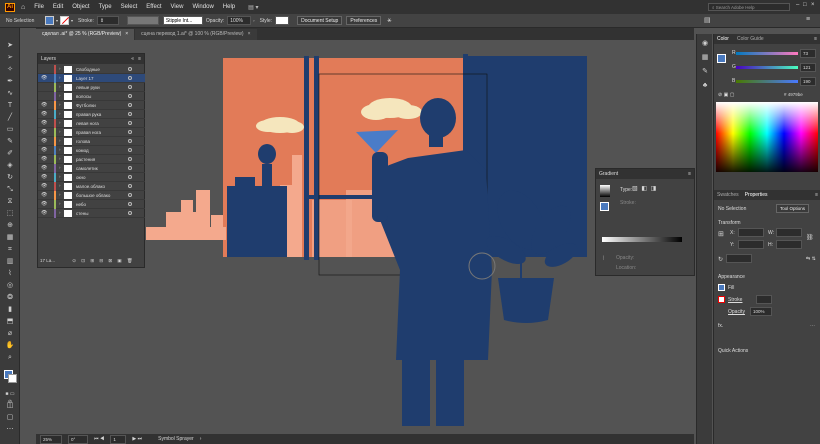  What do you see at coordinates (10, 226) in the screenshot?
I see `shape-builder-tool-icon: ⊕` at bounding box center [10, 226].